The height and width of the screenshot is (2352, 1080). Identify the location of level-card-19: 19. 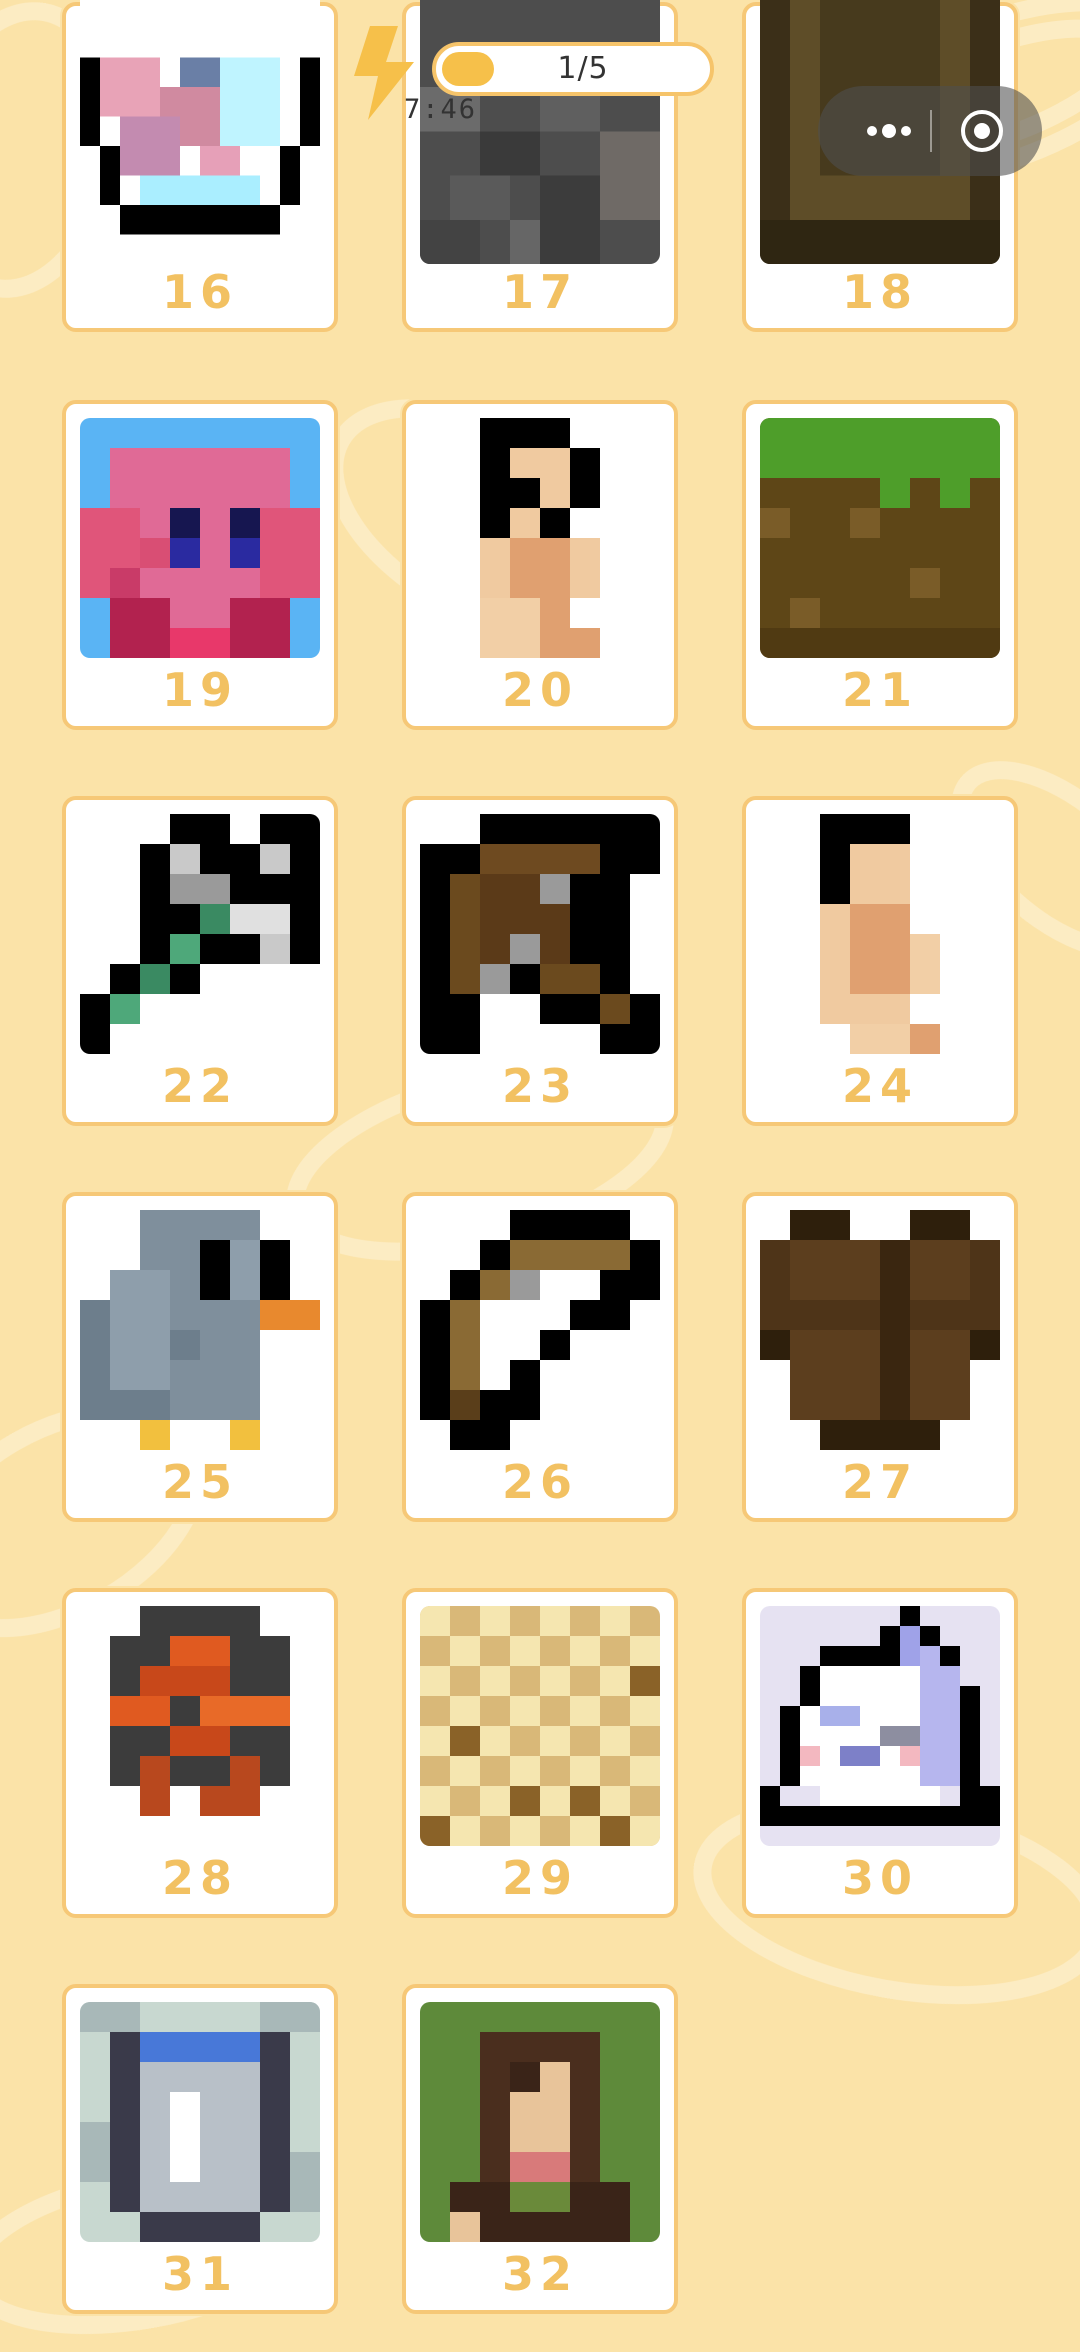
(200, 565).